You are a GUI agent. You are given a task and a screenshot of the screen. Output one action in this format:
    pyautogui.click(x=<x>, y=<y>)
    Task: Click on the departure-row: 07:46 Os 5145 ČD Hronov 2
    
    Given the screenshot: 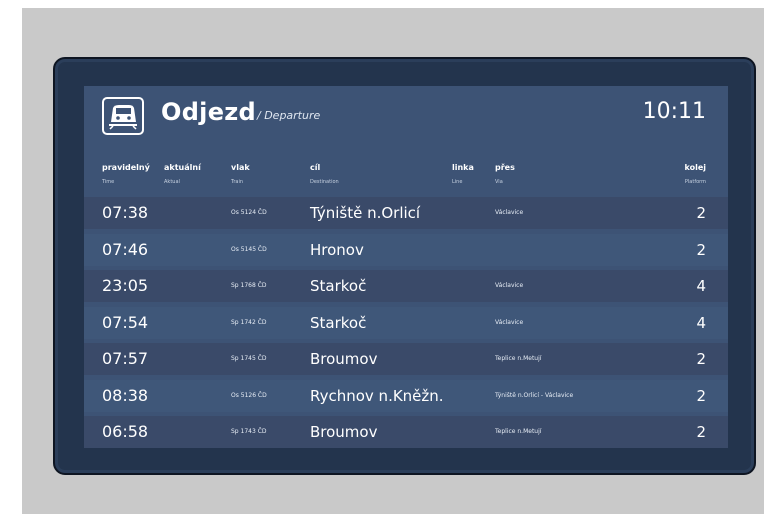 What is the action you would take?
    pyautogui.click(x=406, y=249)
    